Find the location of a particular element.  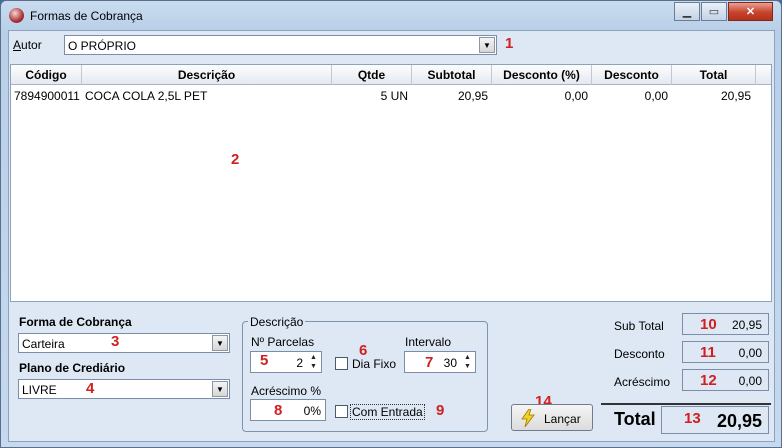

window-title: Formas de Cobrança is located at coordinates (86, 16).